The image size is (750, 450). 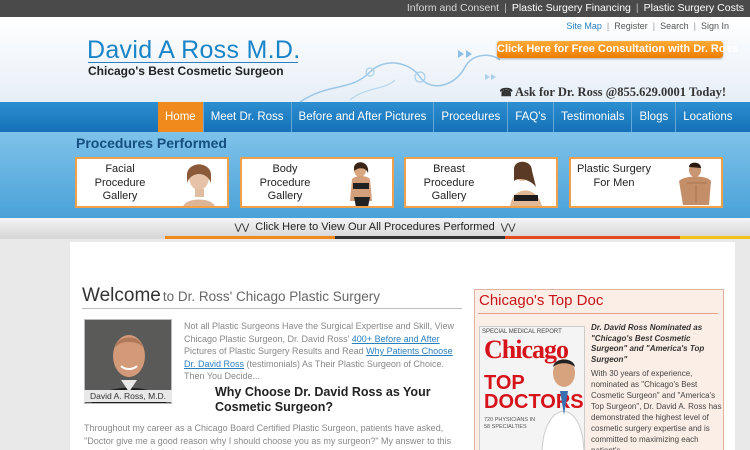 What do you see at coordinates (694, 8) in the screenshot?
I see `costs-link: Plastic Surgery Costs` at bounding box center [694, 8].